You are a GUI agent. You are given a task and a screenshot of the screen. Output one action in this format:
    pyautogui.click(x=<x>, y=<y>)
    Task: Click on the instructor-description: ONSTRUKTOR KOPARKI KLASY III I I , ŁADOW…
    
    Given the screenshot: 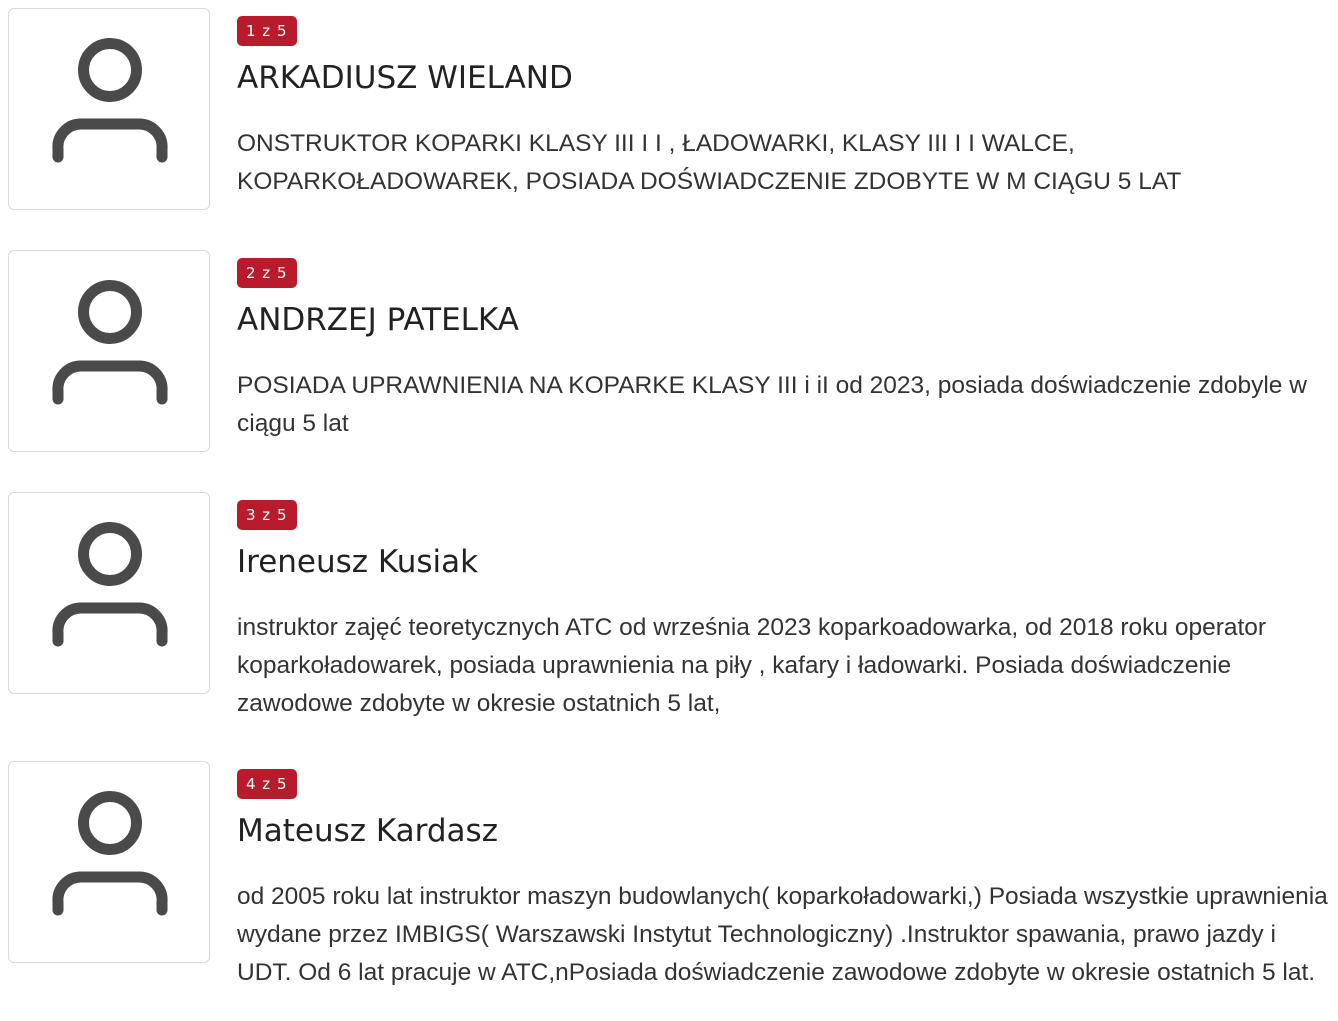 What is the action you would take?
    pyautogui.click(x=709, y=163)
    